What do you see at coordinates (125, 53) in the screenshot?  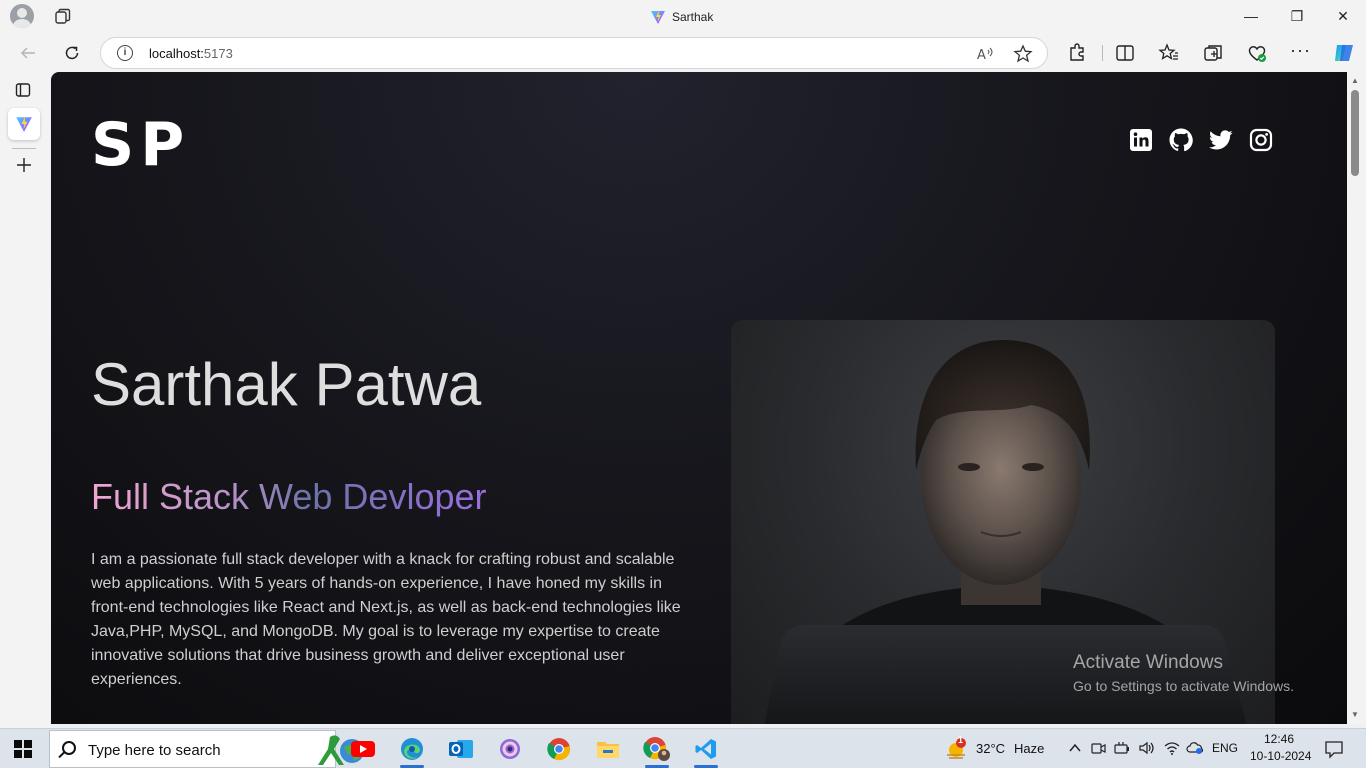 I see `site-info-icon: i` at bounding box center [125, 53].